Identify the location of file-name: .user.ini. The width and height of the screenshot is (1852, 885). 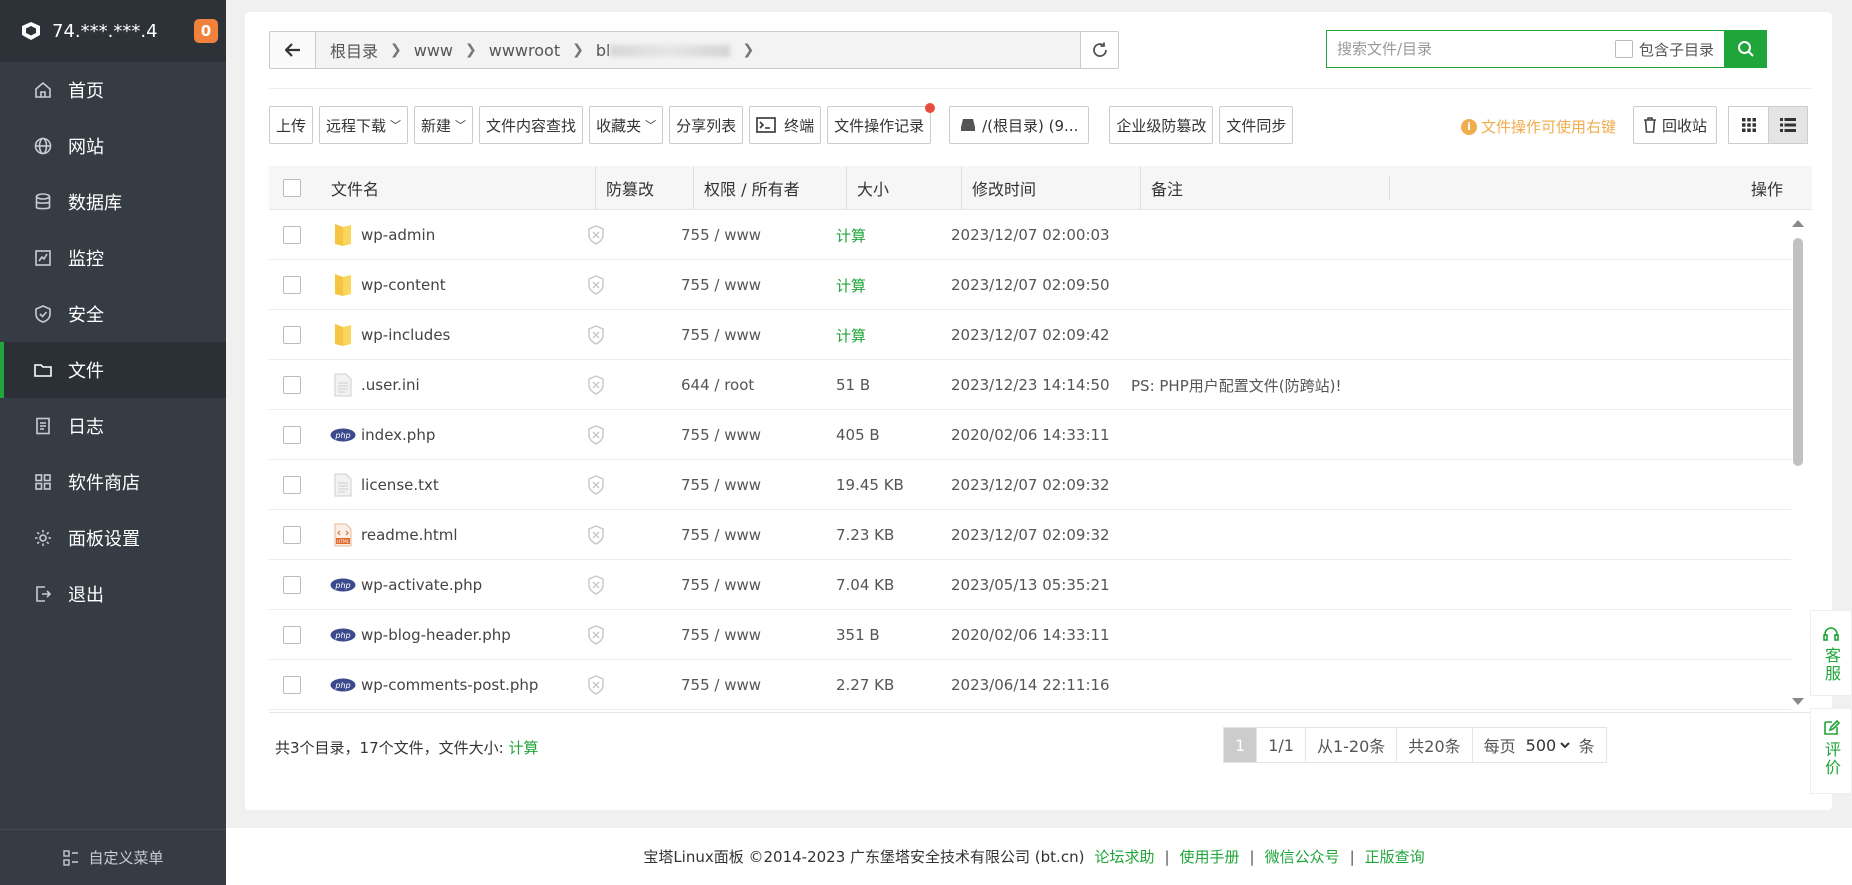
(390, 385).